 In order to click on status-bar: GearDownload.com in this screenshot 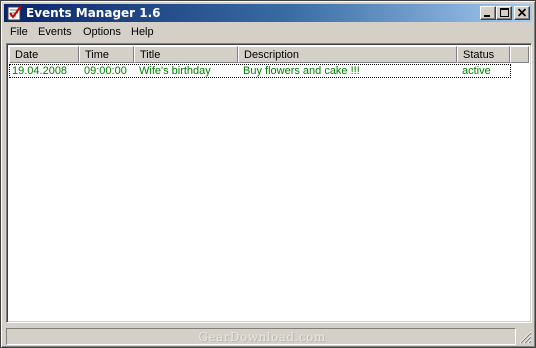, I will do `click(268, 336)`.